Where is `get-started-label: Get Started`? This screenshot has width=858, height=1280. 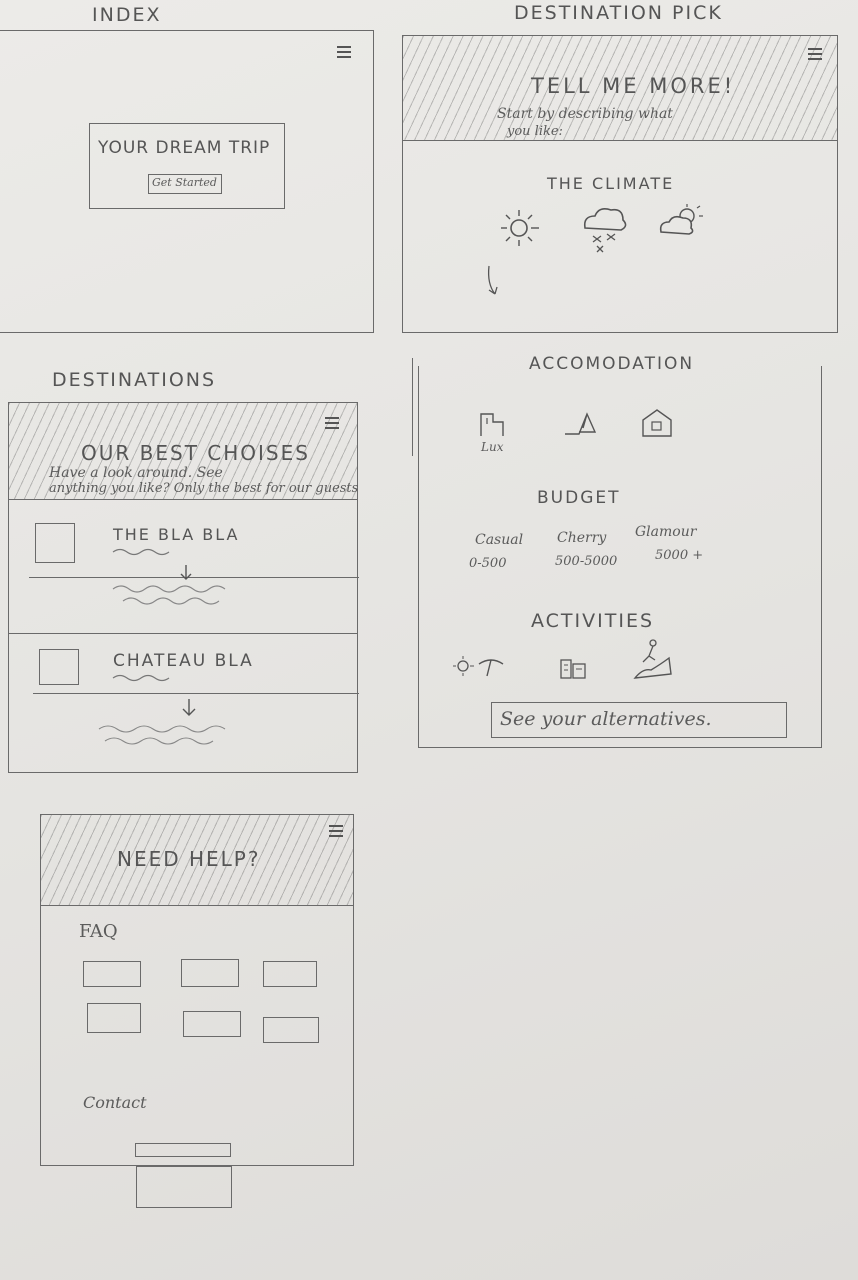 get-started-label: Get Started is located at coordinates (184, 182).